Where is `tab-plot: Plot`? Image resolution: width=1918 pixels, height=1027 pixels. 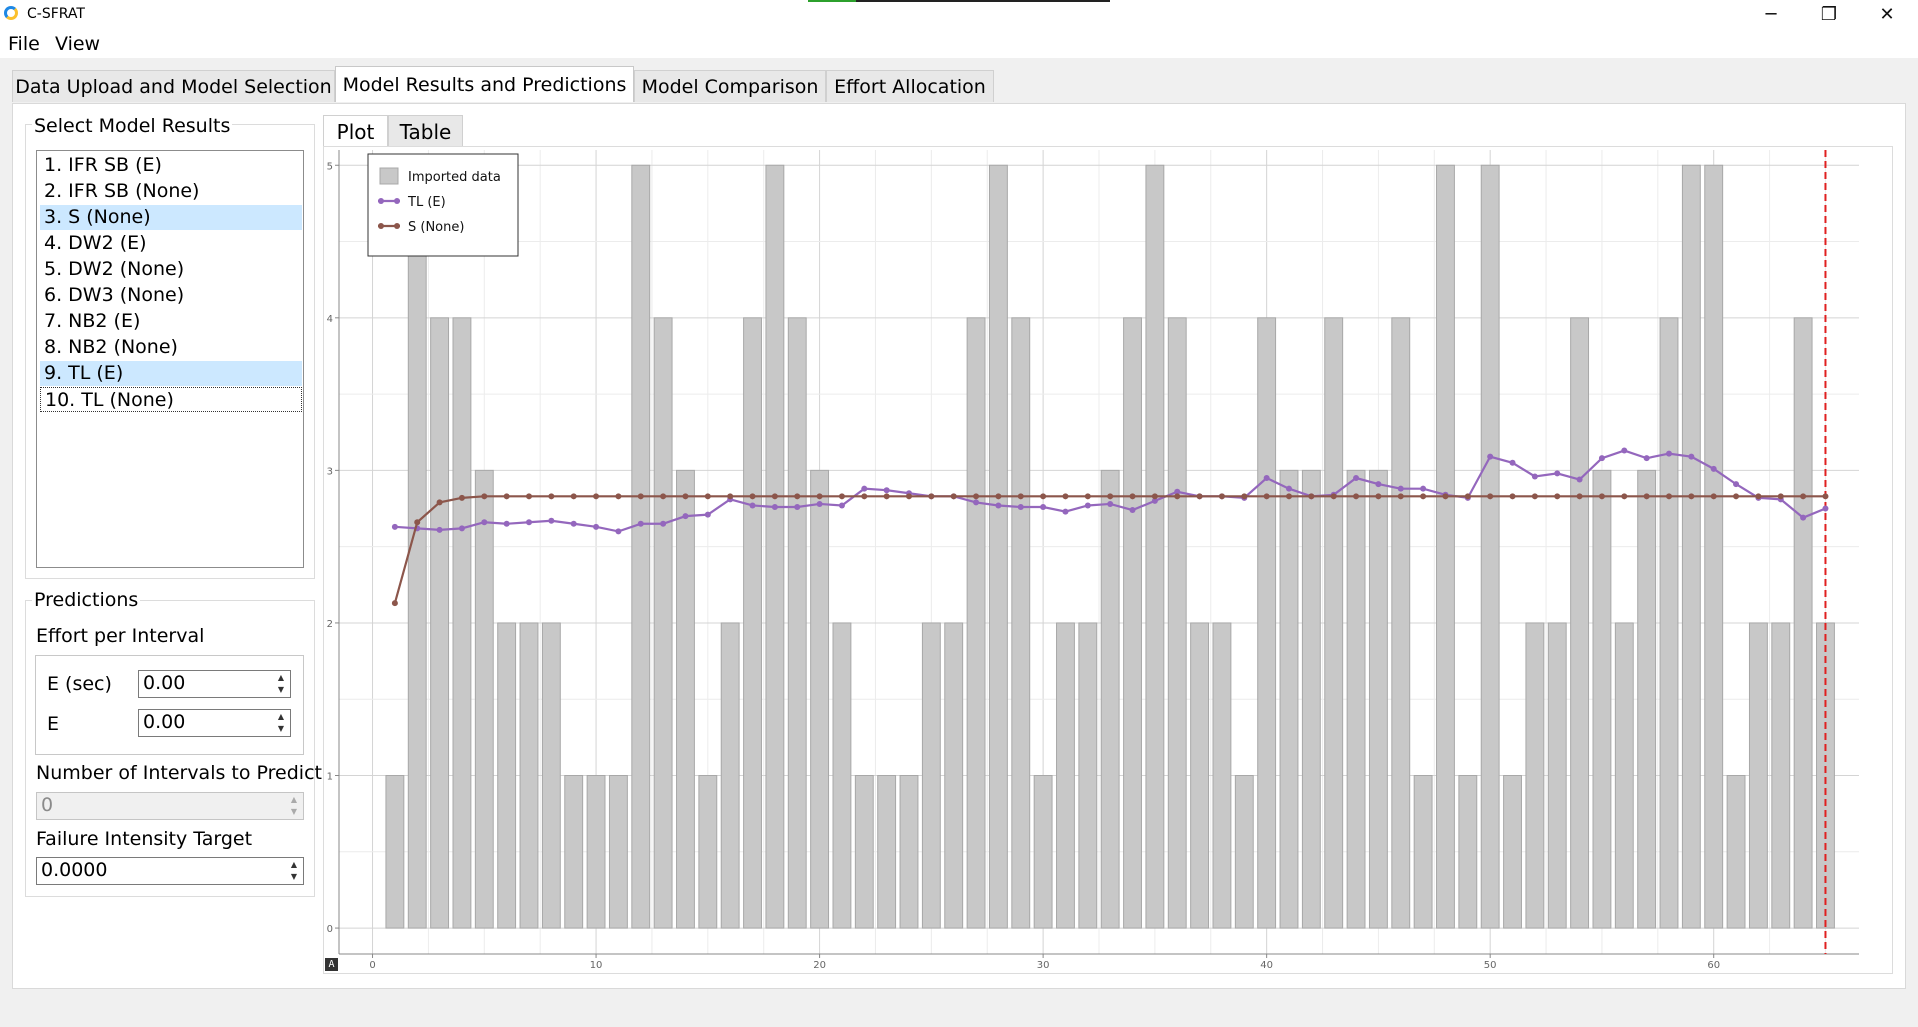 tab-plot: Plot is located at coordinates (355, 131).